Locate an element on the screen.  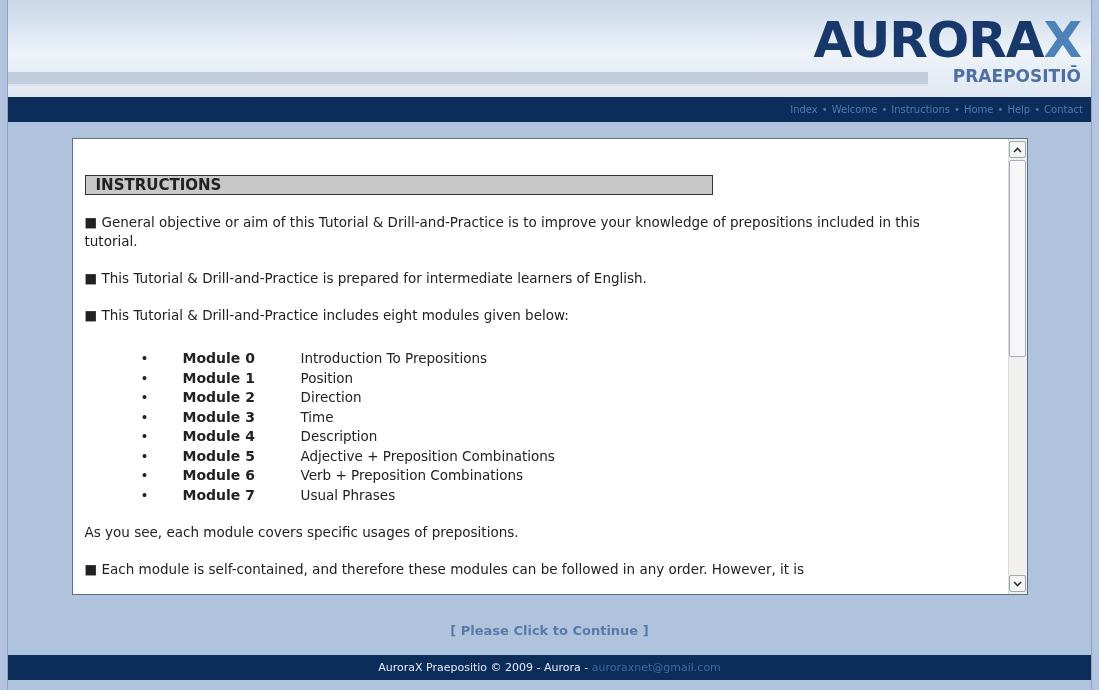
footer-text: AuroraX Praepositio © 2009 - Aurora - is located at coordinates (484, 667).